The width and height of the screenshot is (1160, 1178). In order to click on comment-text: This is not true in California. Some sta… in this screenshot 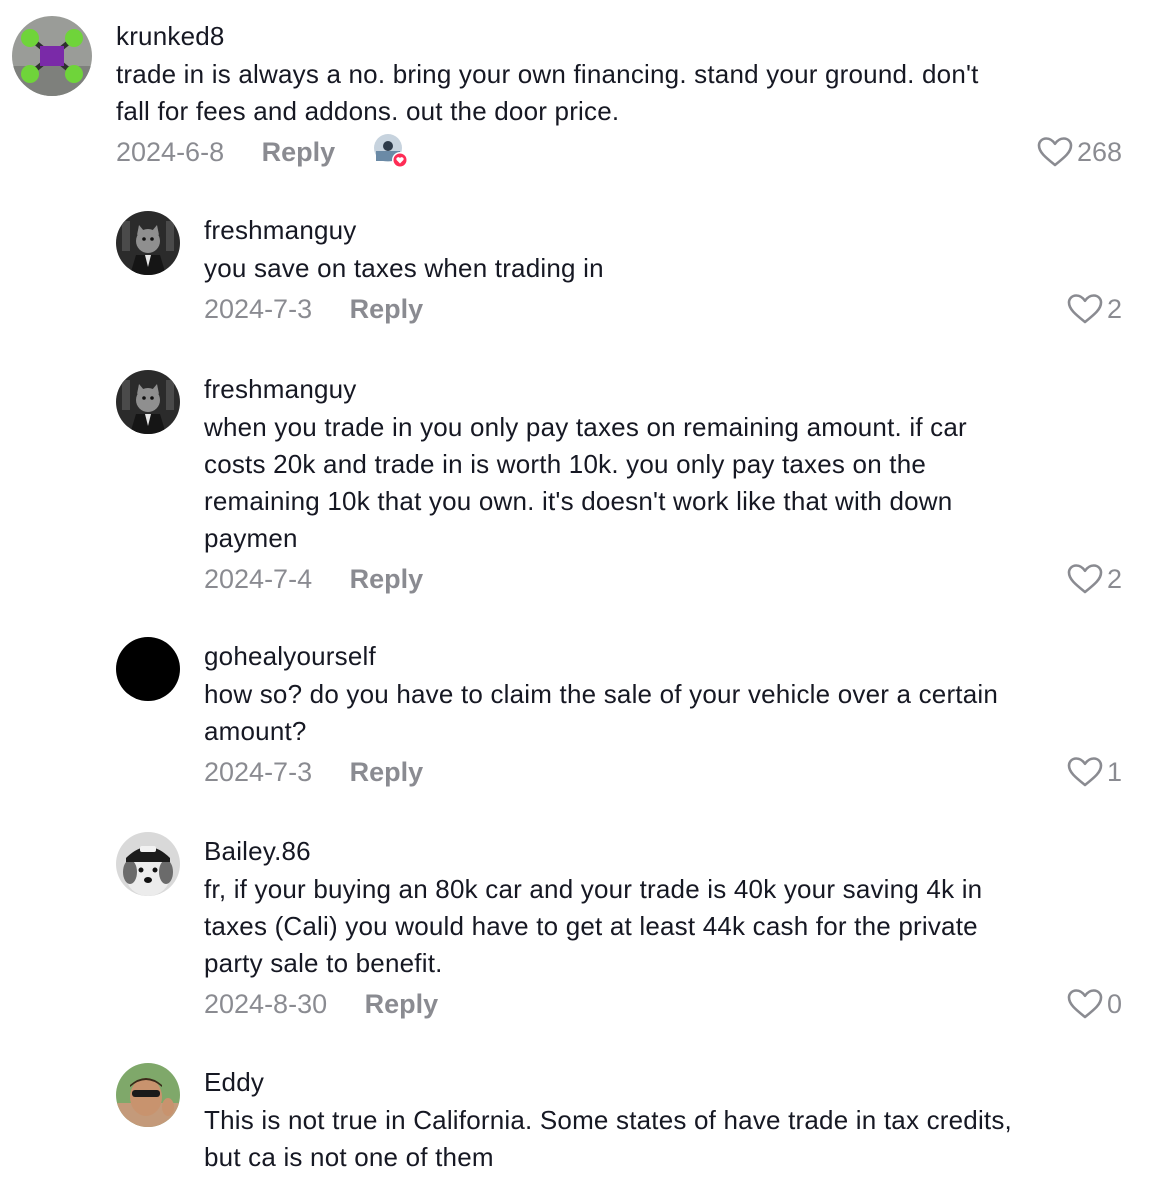, I will do `click(608, 1138)`.